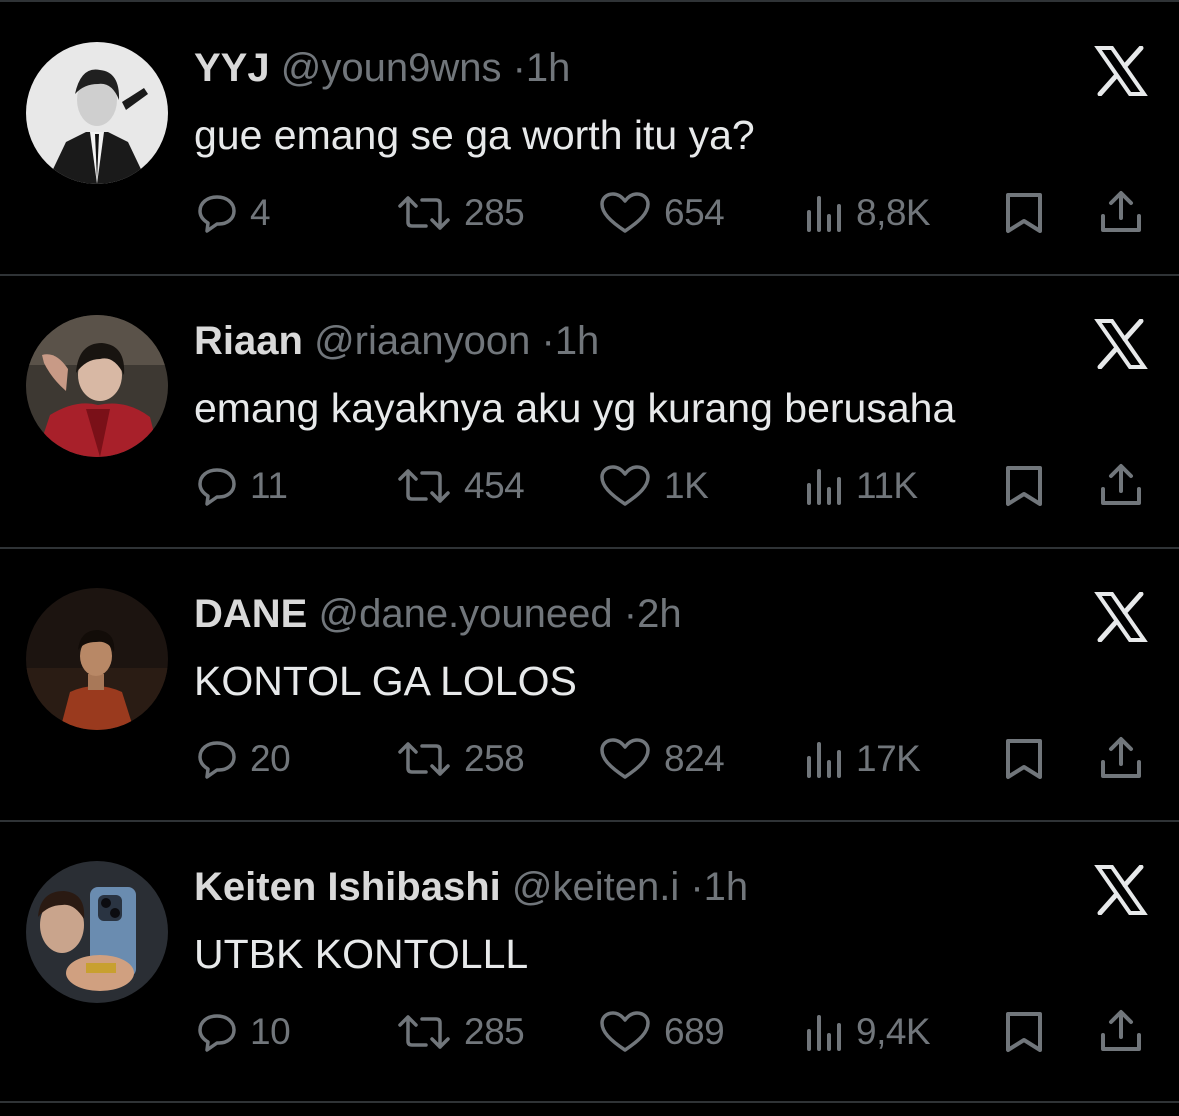 Image resolution: width=1179 pixels, height=1116 pixels. Describe the element at coordinates (474, 135) in the screenshot. I see `tweet-text: gue emang se ga worth itu ya?` at that location.